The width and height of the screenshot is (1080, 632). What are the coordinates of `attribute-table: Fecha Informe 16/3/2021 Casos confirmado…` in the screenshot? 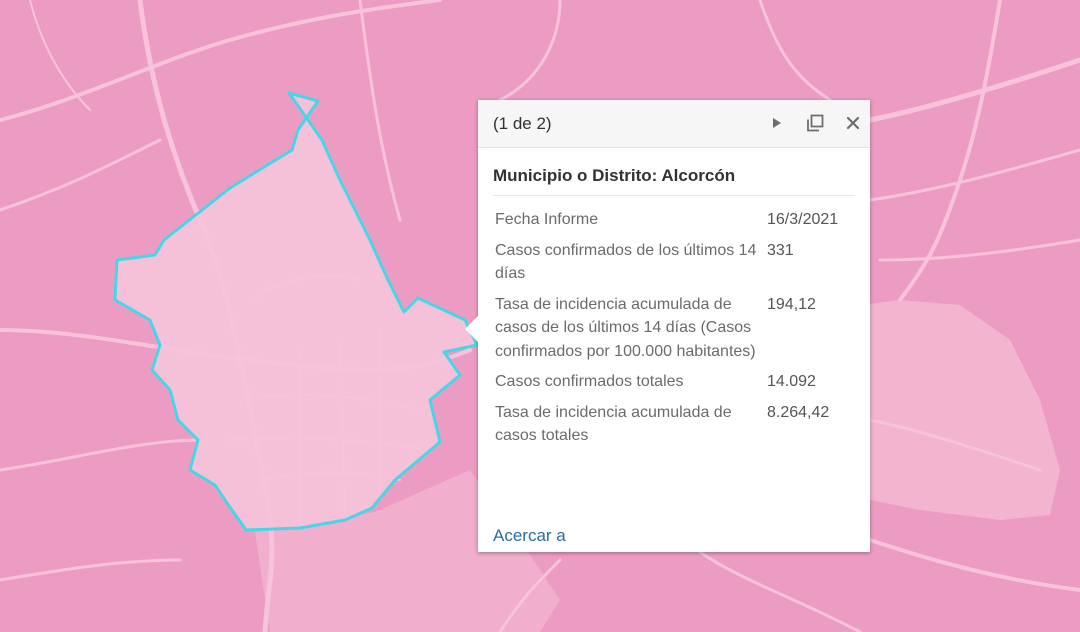 It's located at (674, 328).